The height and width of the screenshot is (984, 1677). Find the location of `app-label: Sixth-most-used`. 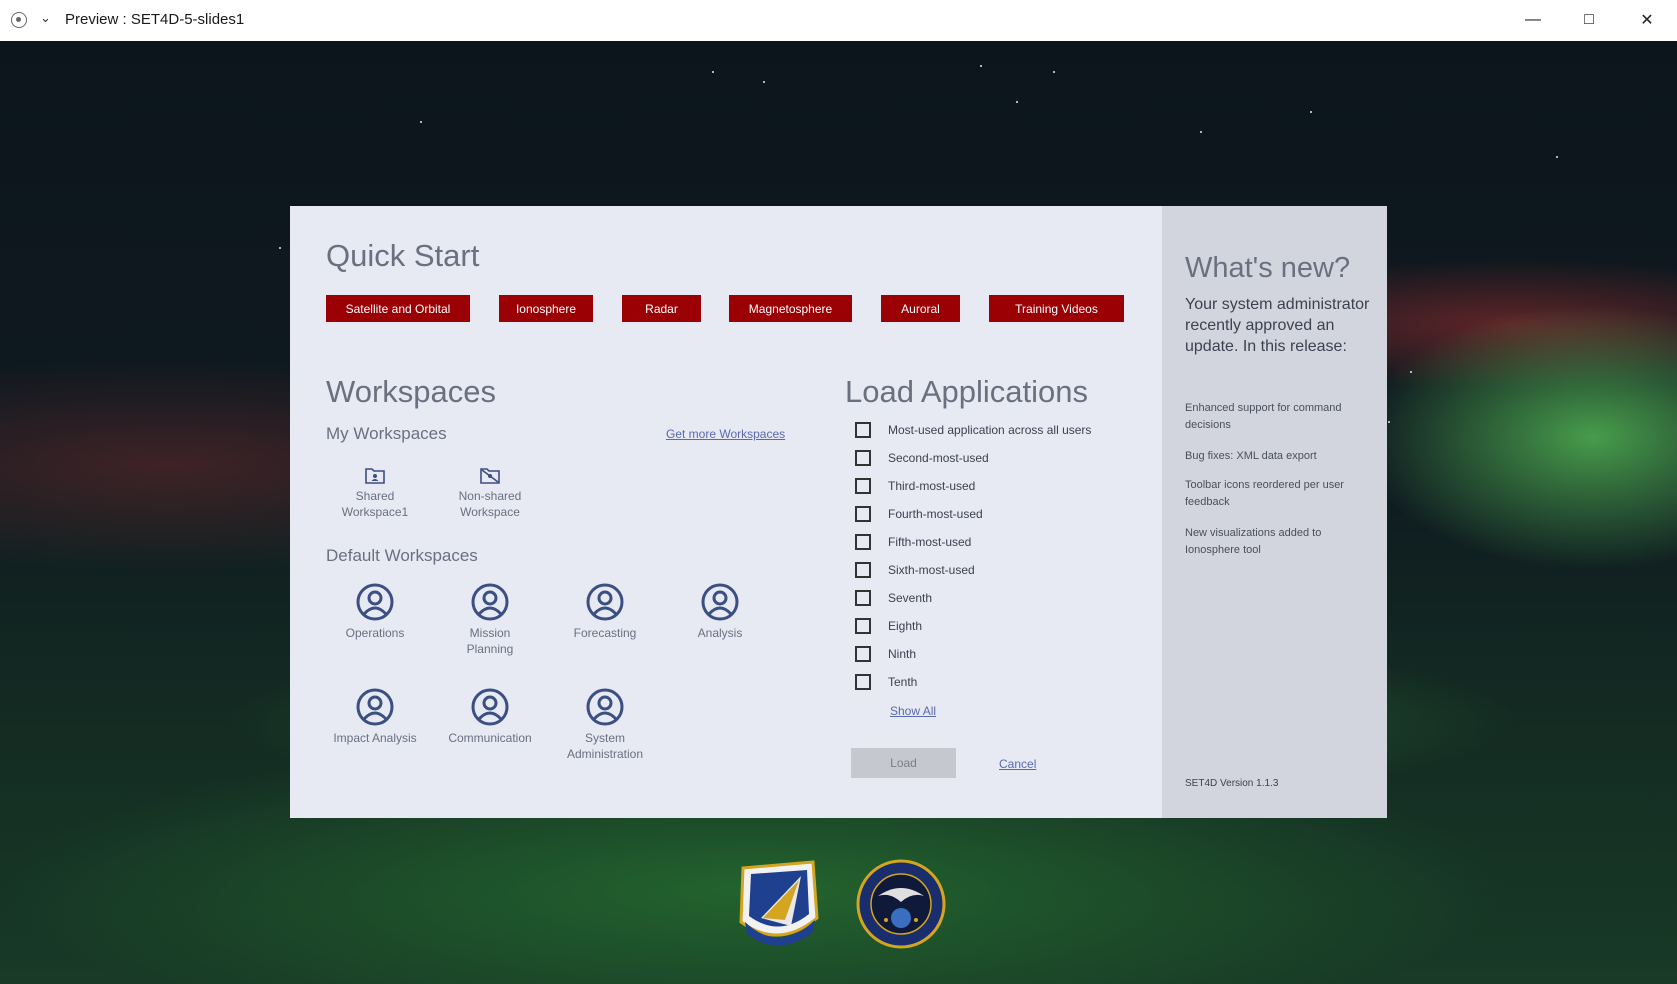

app-label: Sixth-most-used is located at coordinates (931, 570).